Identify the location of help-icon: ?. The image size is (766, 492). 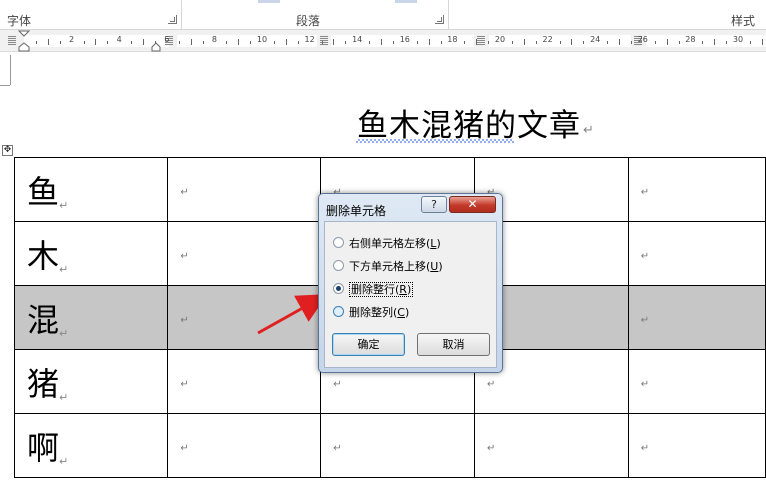
(434, 204).